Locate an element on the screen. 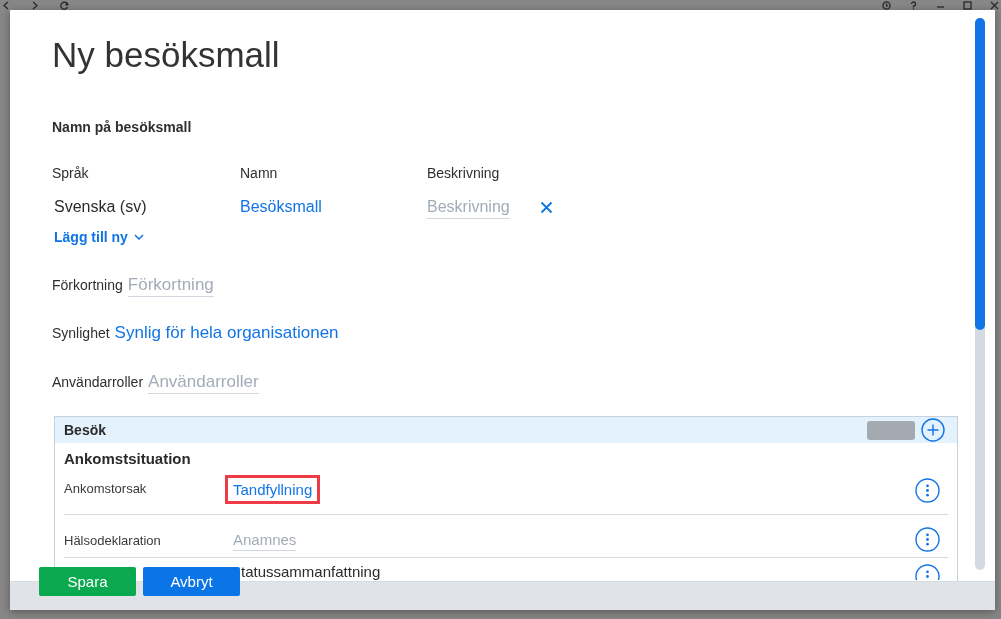 The height and width of the screenshot is (619, 1001). dialog-title: Ny besöksmall is located at coordinates (166, 55).